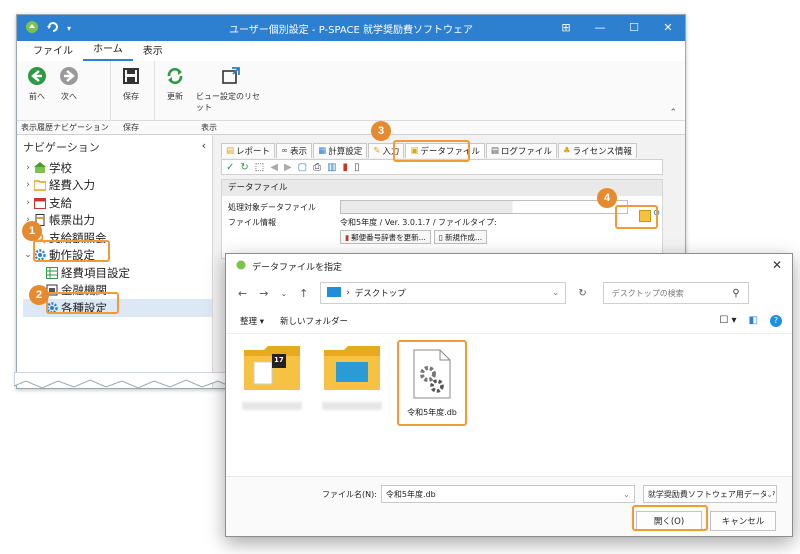  I want to click on nav-item-expense-item-settings: 経費項目設定, so click(117, 273).